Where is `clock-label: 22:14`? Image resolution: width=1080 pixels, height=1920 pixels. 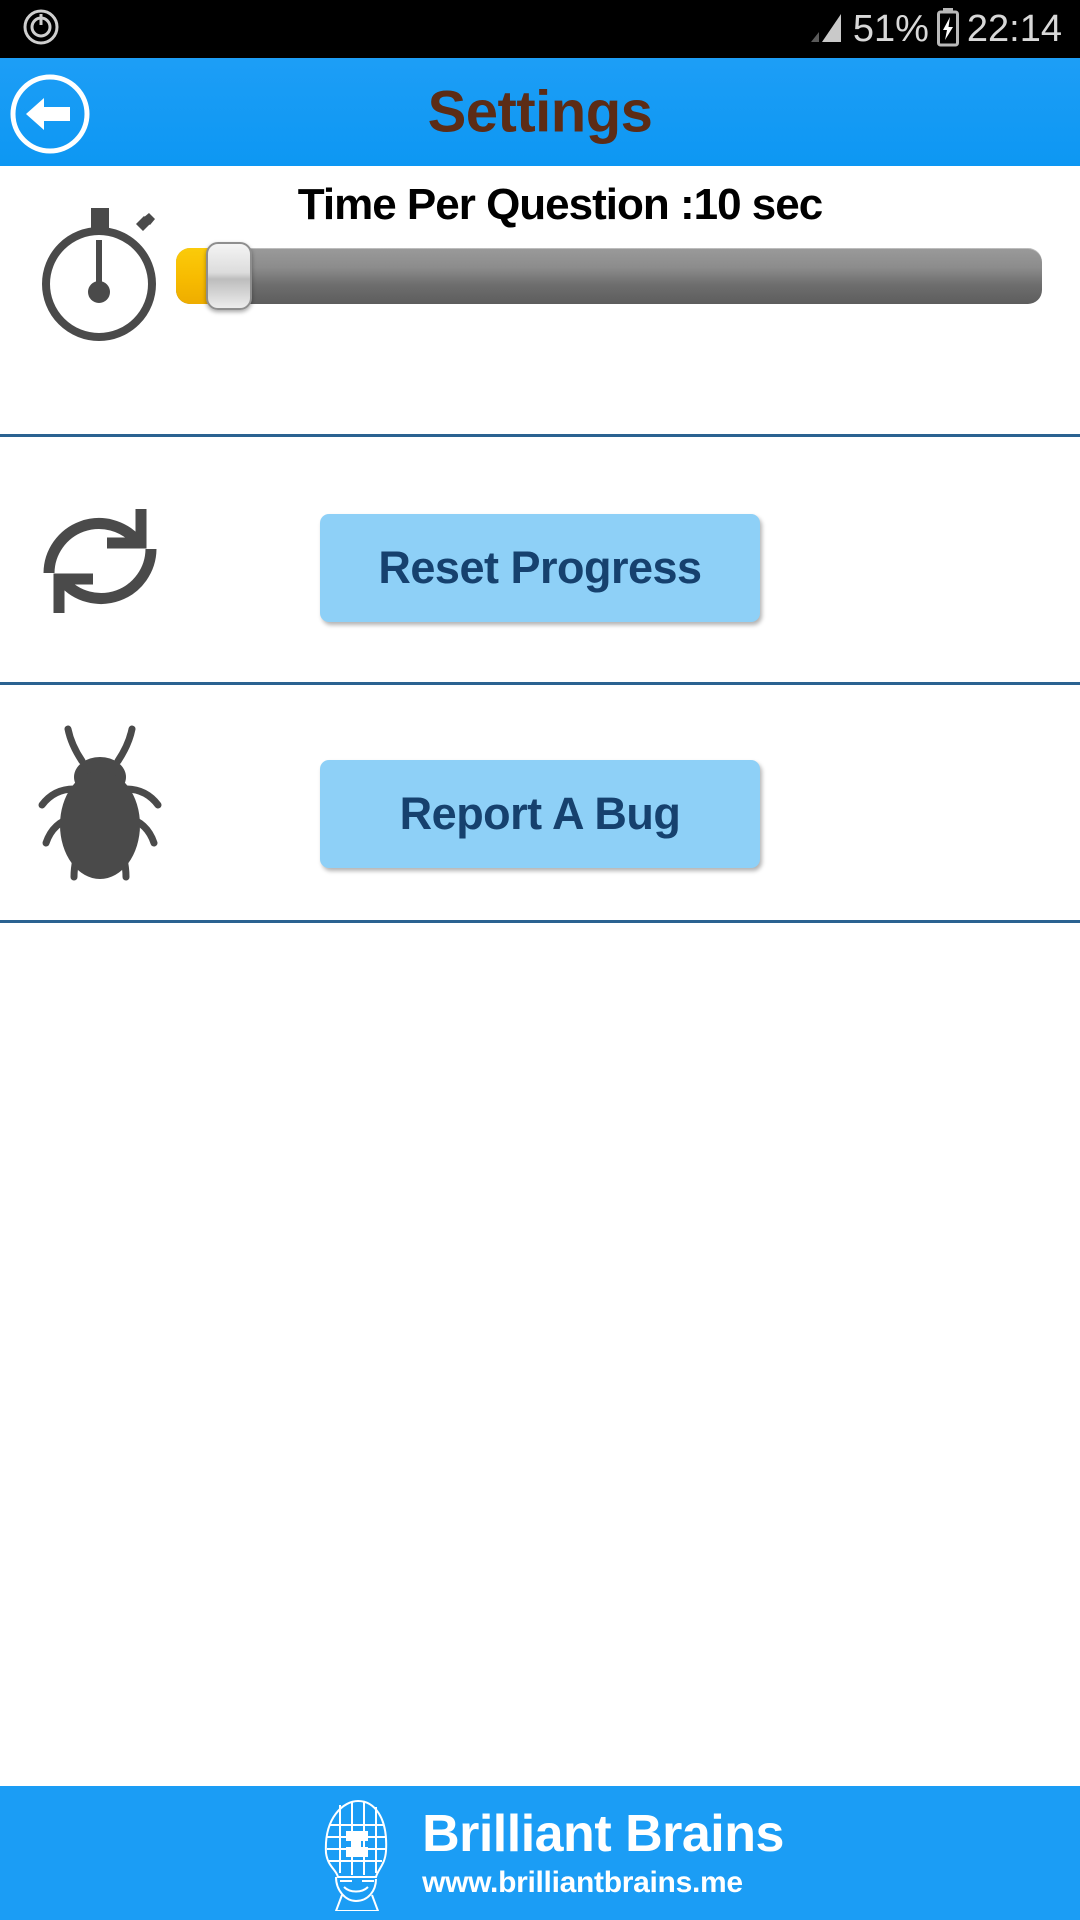 clock-label: 22:14 is located at coordinates (1014, 29).